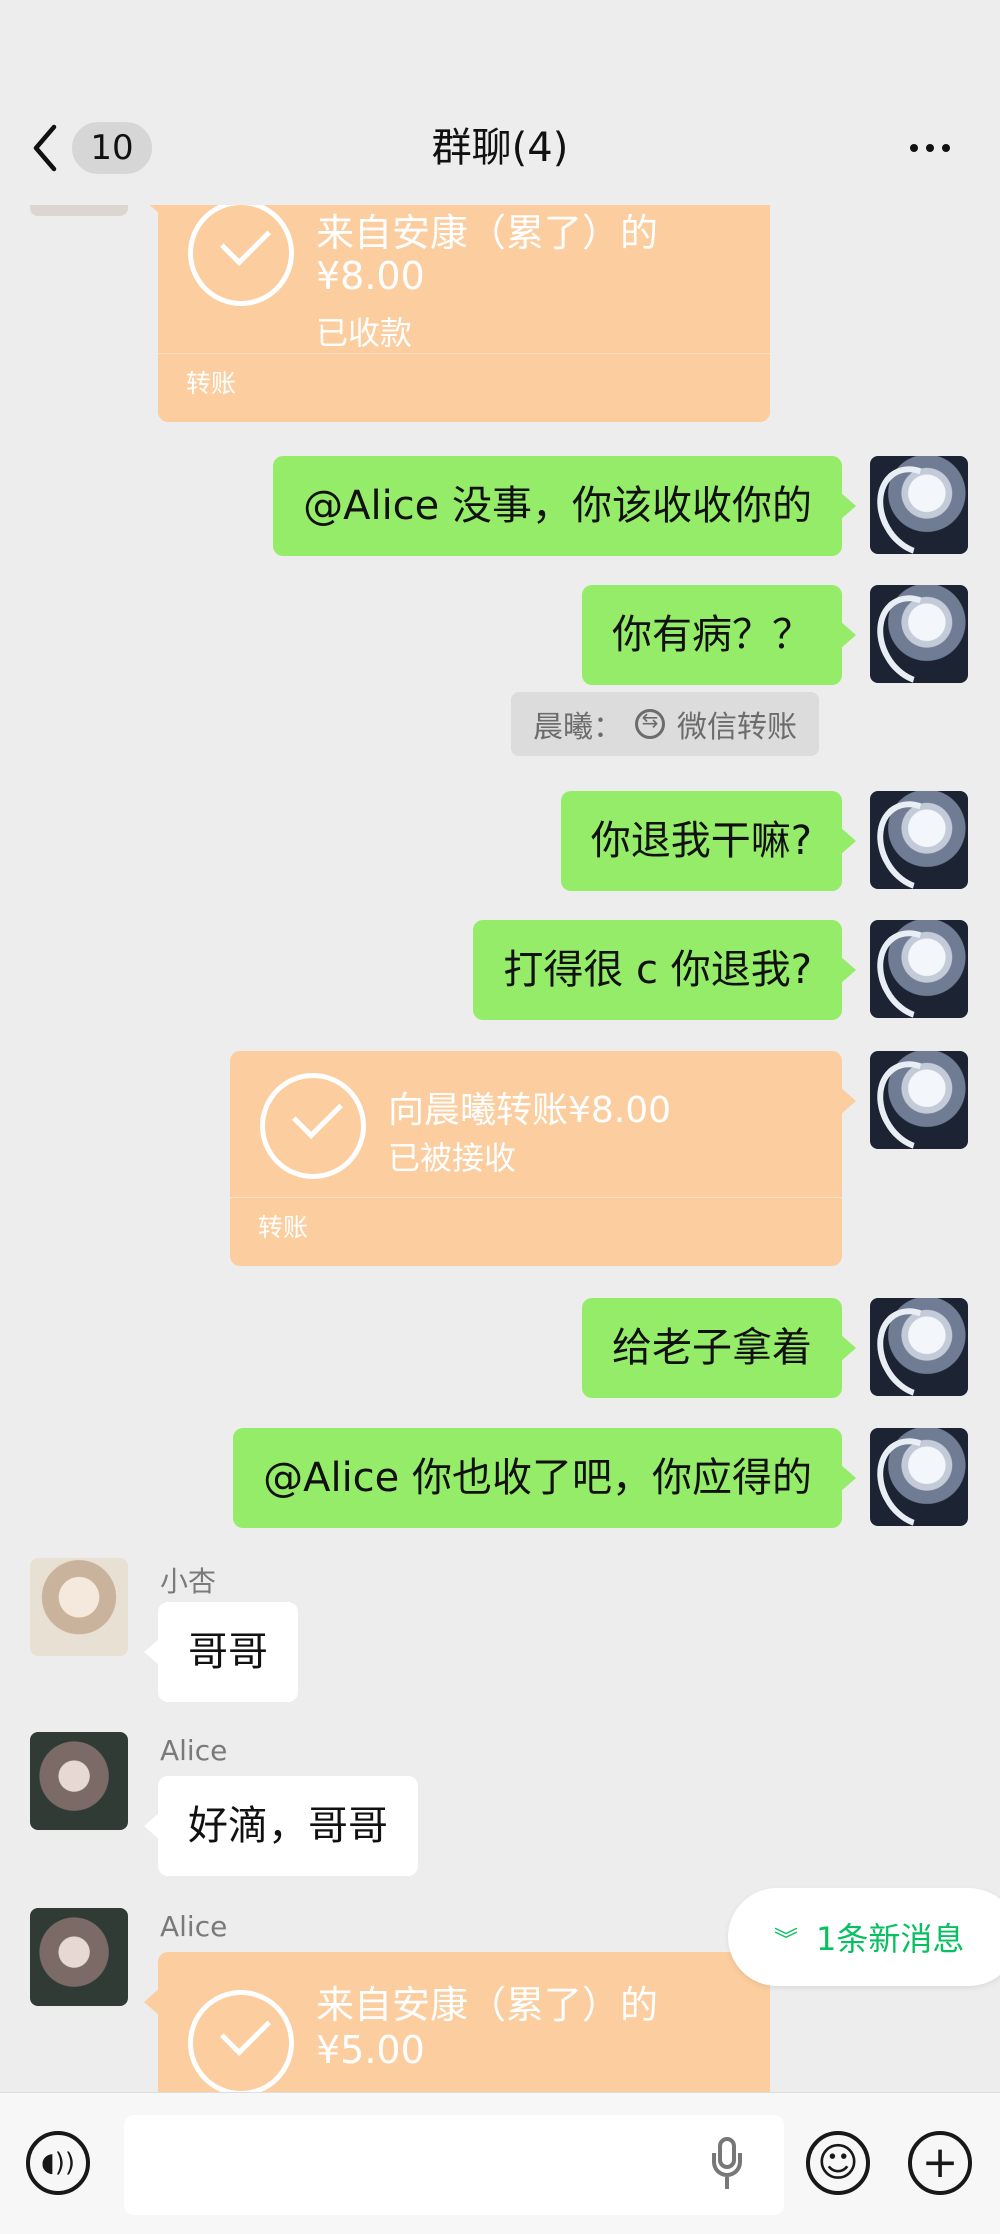 The image size is (1000, 2234). I want to click on transfer-title: 向晨曦转账¥8.00, so click(530, 1110).